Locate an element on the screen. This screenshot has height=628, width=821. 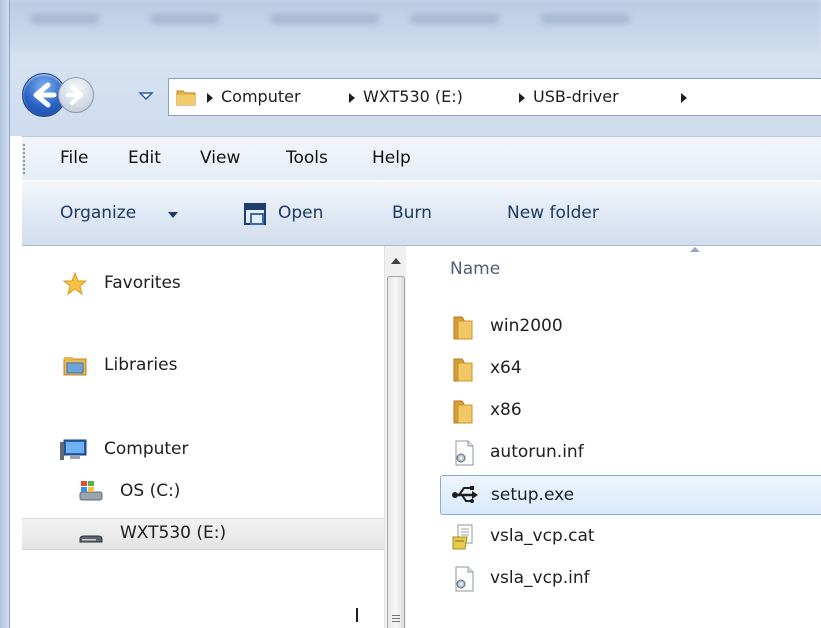
libraries-icon is located at coordinates (75, 366).